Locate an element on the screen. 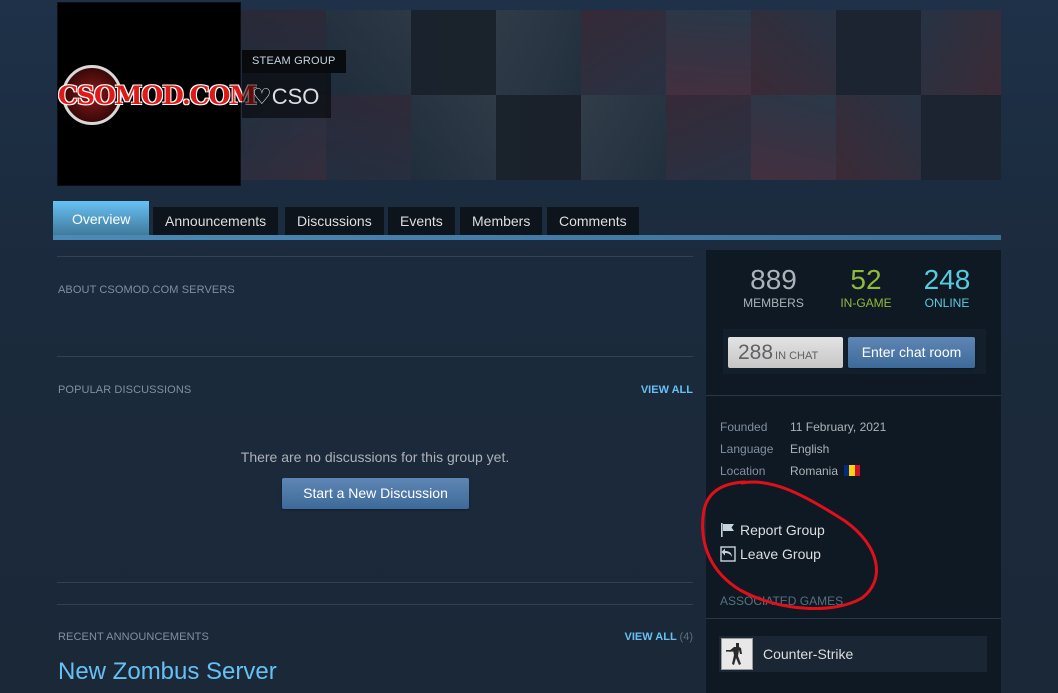  in-chat-counter: 288 IN CHAT is located at coordinates (785, 352).